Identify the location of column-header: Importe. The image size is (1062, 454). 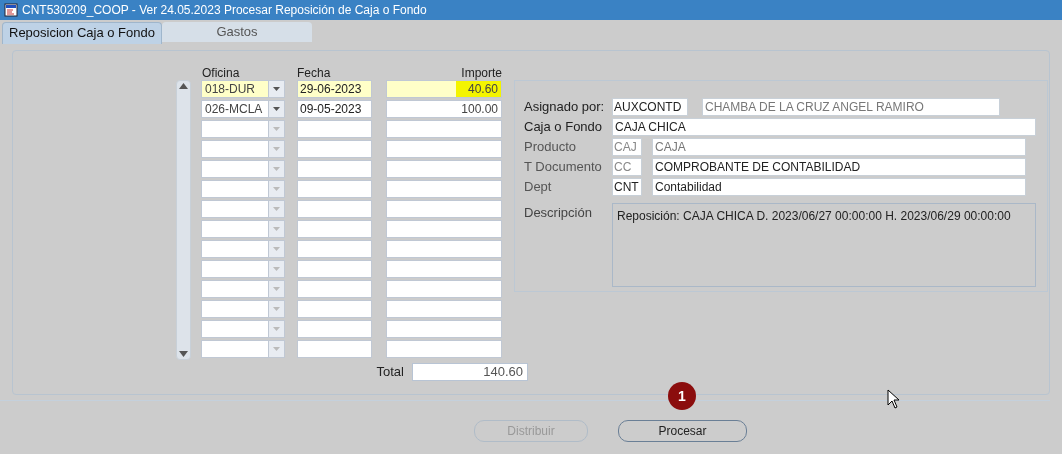
(481, 73).